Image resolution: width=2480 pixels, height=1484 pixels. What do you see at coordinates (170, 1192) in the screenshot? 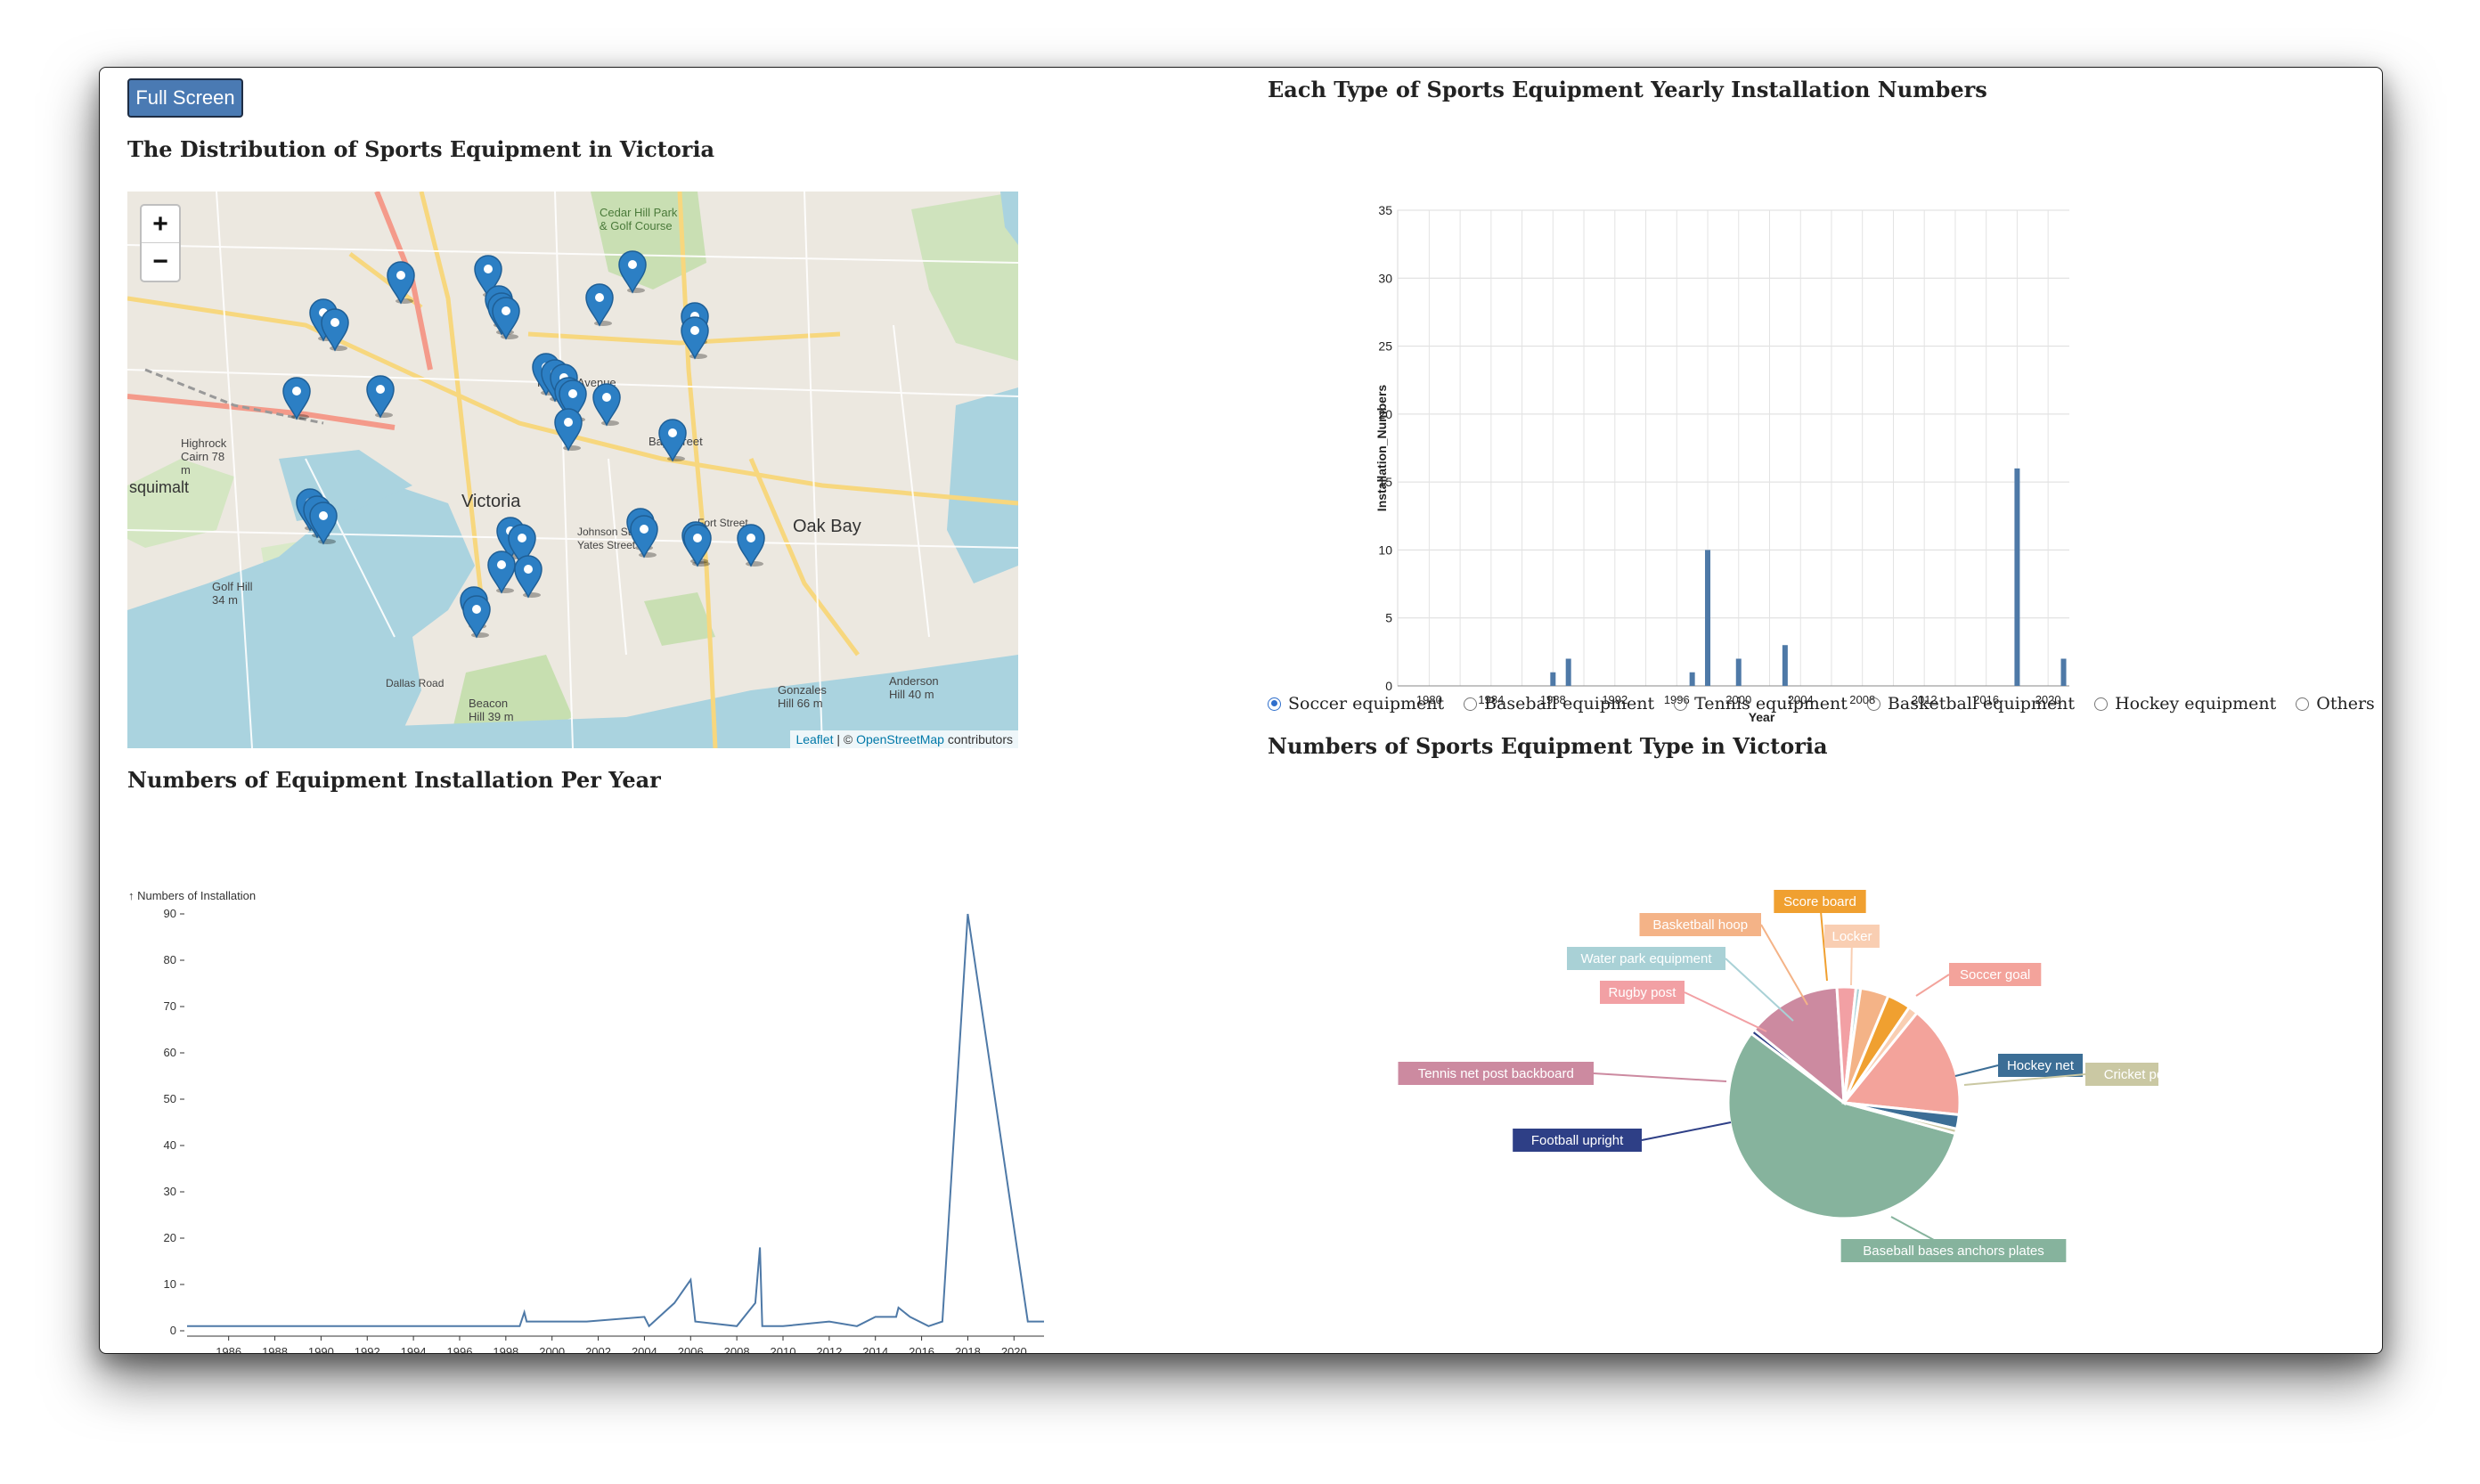
I see `line-y-tick-label: 30` at bounding box center [170, 1192].